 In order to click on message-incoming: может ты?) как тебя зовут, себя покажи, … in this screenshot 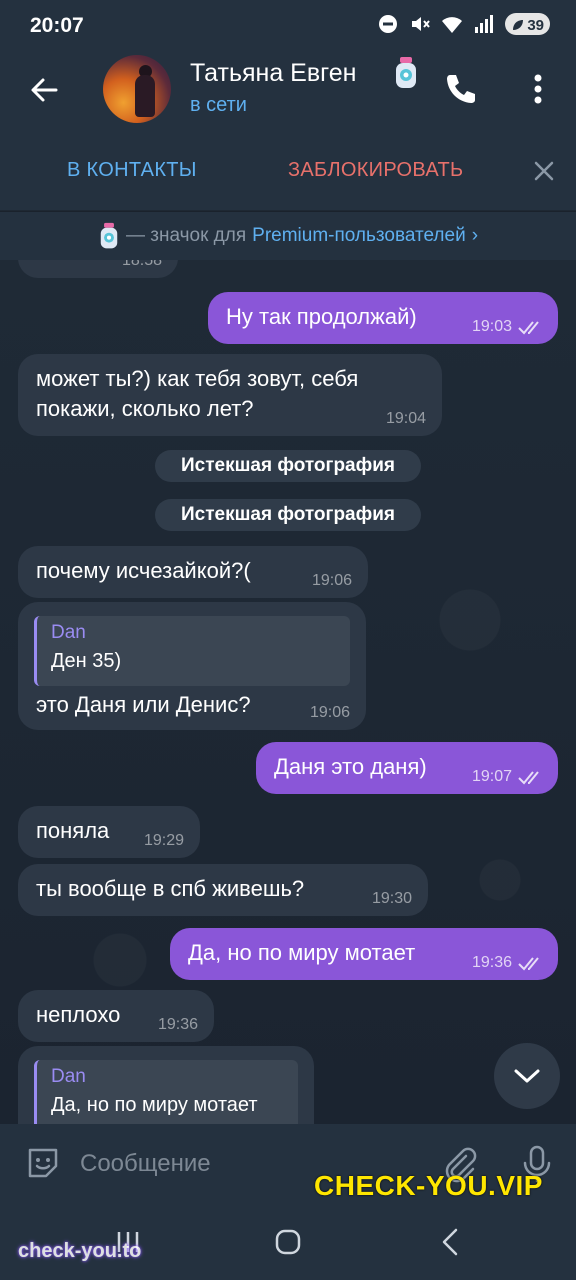, I will do `click(230, 395)`.